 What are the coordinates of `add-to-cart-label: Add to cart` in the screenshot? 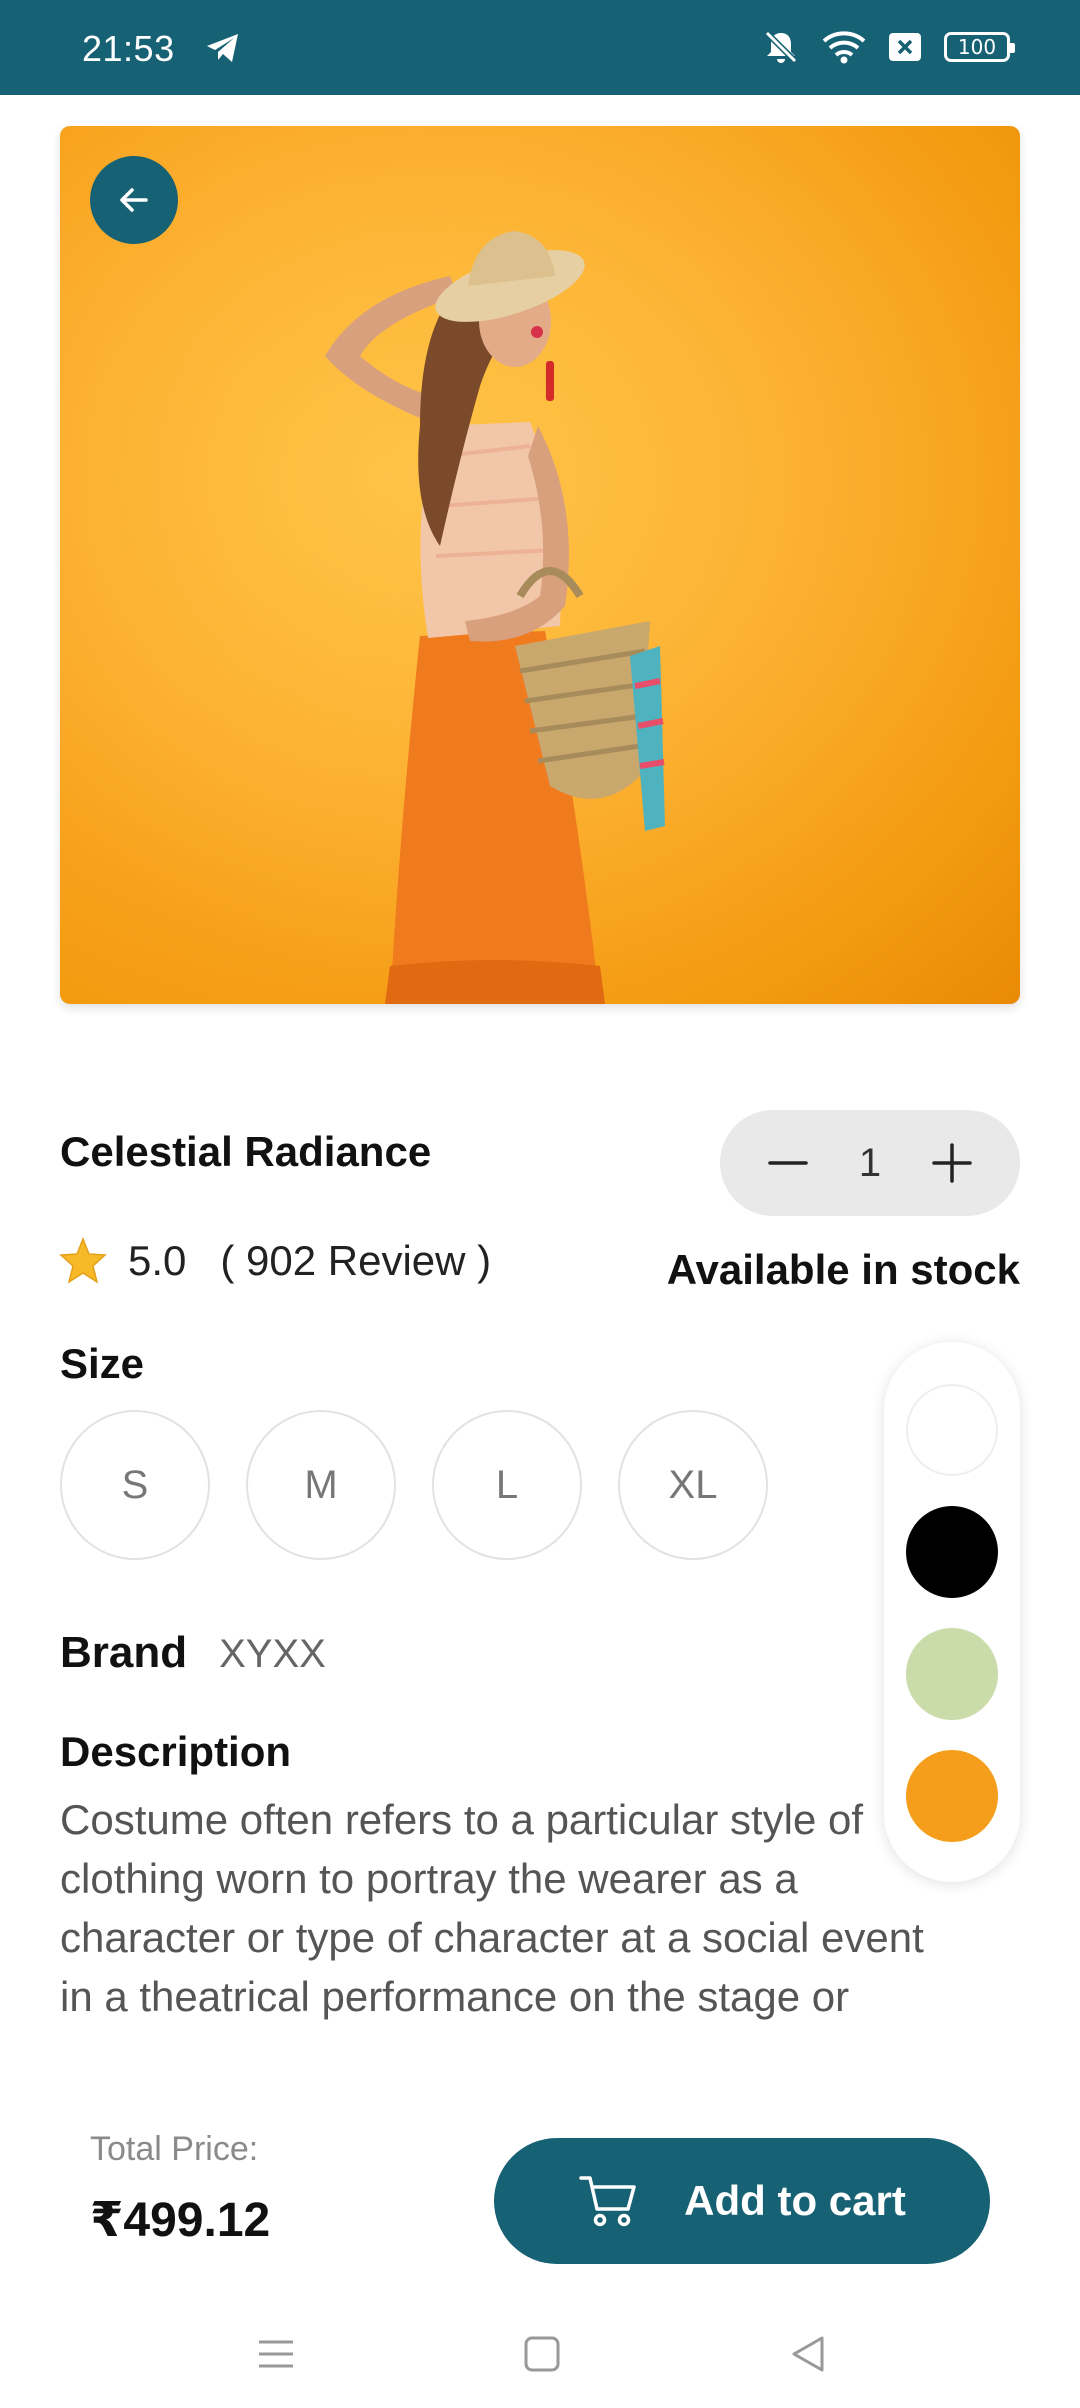 It's located at (795, 2200).